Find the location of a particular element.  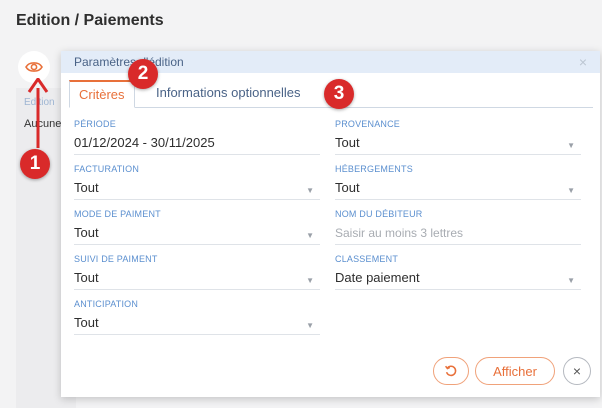

tab-criteres: Critères is located at coordinates (102, 94).